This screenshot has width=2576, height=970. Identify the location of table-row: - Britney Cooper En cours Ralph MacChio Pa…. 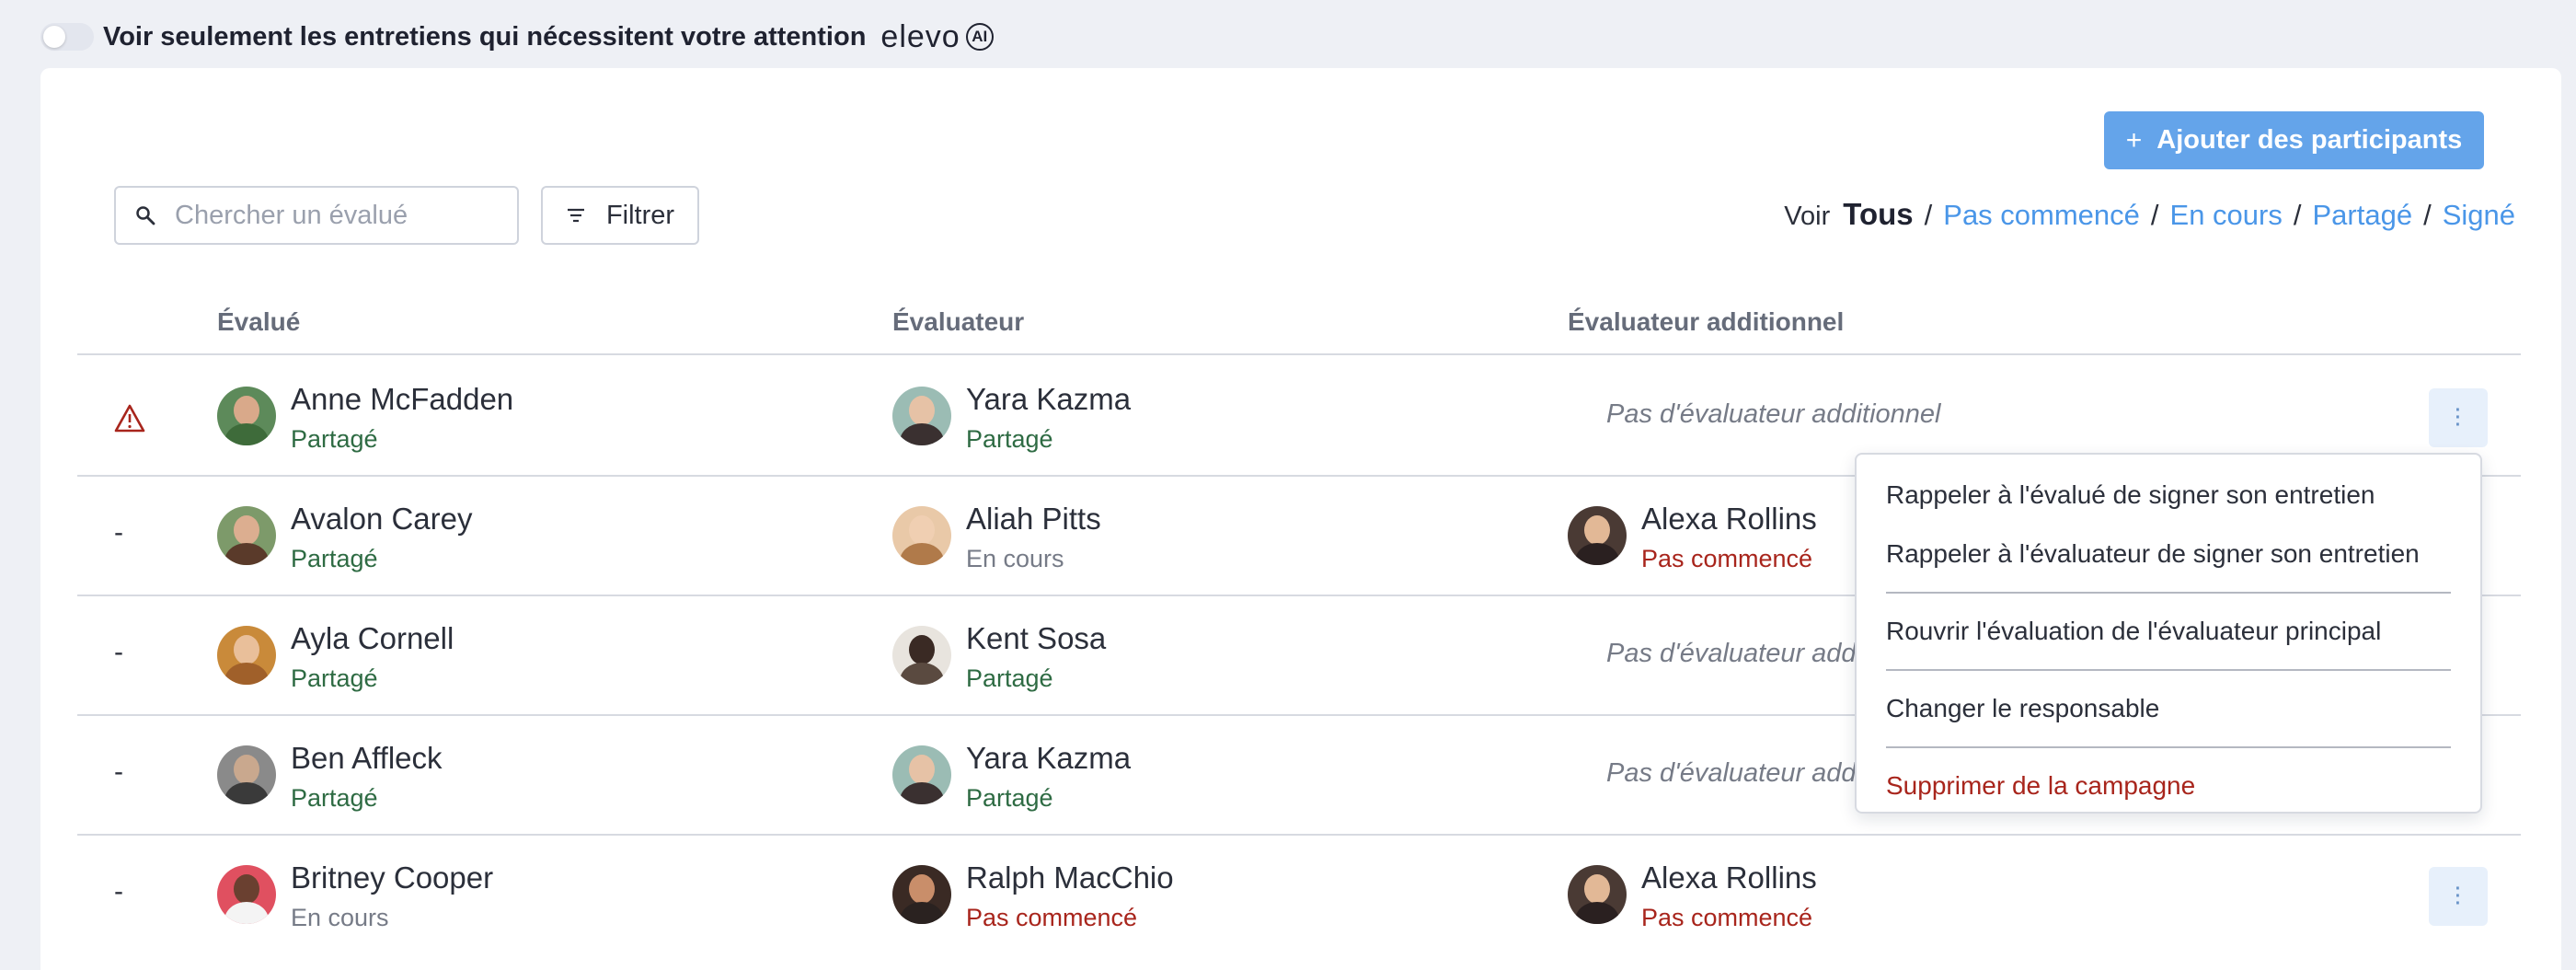
(1299, 895).